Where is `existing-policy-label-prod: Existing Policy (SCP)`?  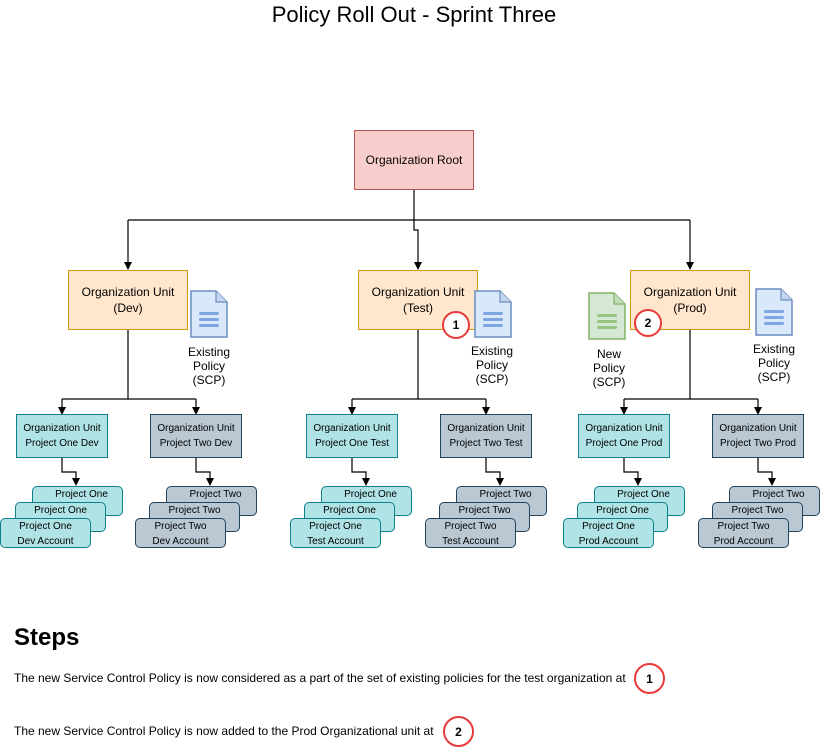 existing-policy-label-prod: Existing Policy (SCP) is located at coordinates (774, 363).